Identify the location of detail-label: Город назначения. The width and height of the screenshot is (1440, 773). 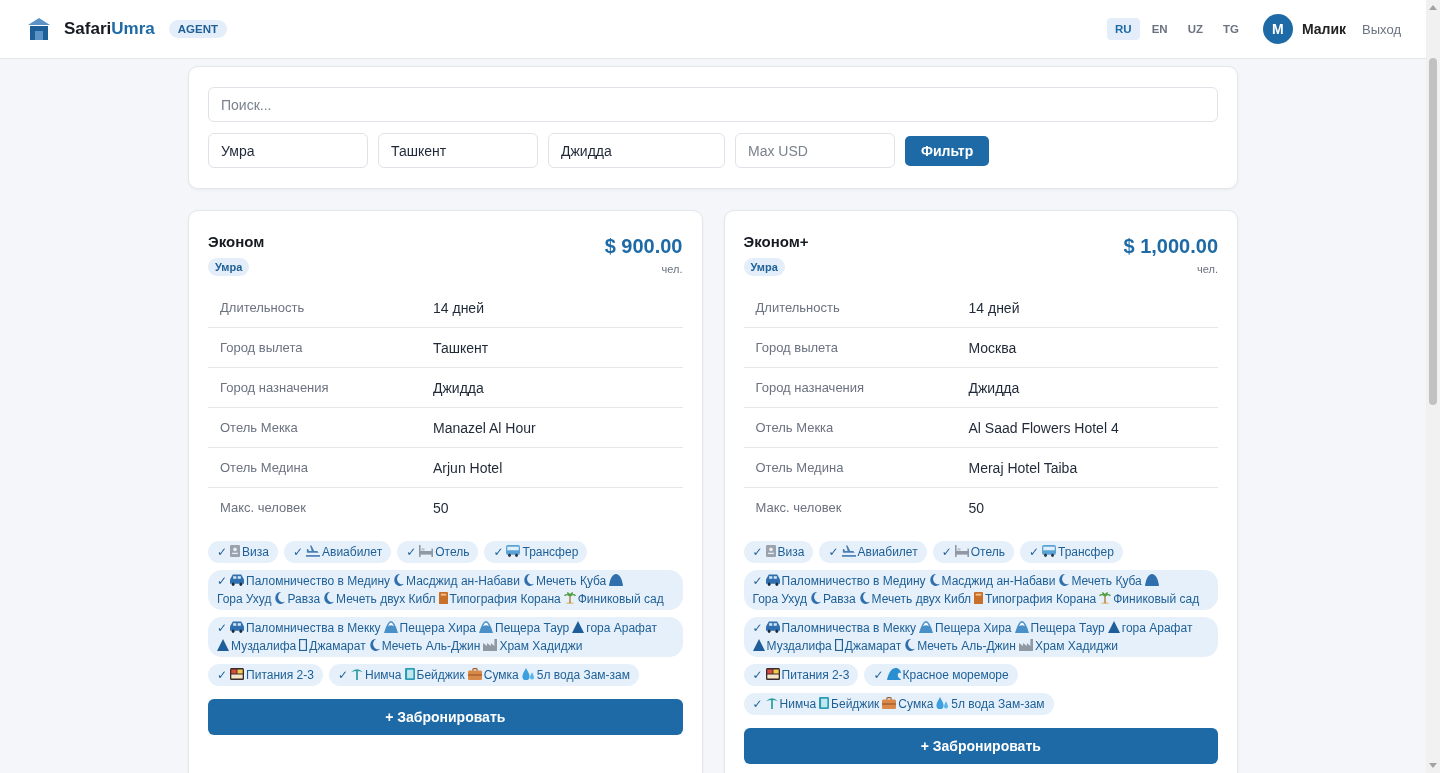
(810, 387).